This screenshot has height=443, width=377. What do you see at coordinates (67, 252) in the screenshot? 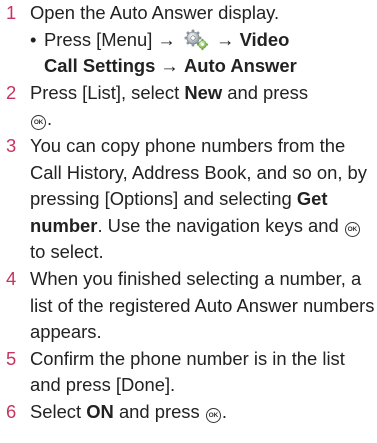
I see `step-text: to select.` at bounding box center [67, 252].